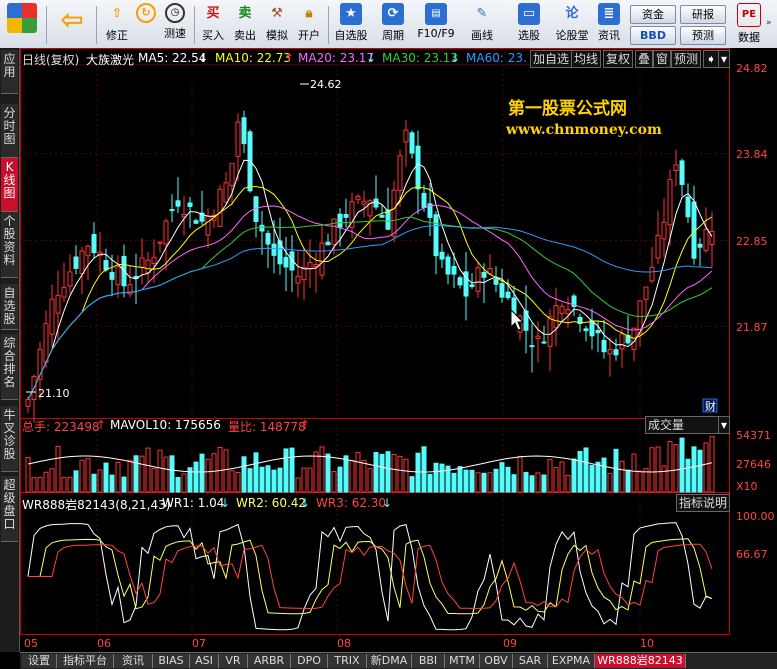 This screenshot has height=669, width=777. Describe the element at coordinates (9, 439) in the screenshot. I see `sidebar-item-diagnosis: 牛叉诊股` at that location.